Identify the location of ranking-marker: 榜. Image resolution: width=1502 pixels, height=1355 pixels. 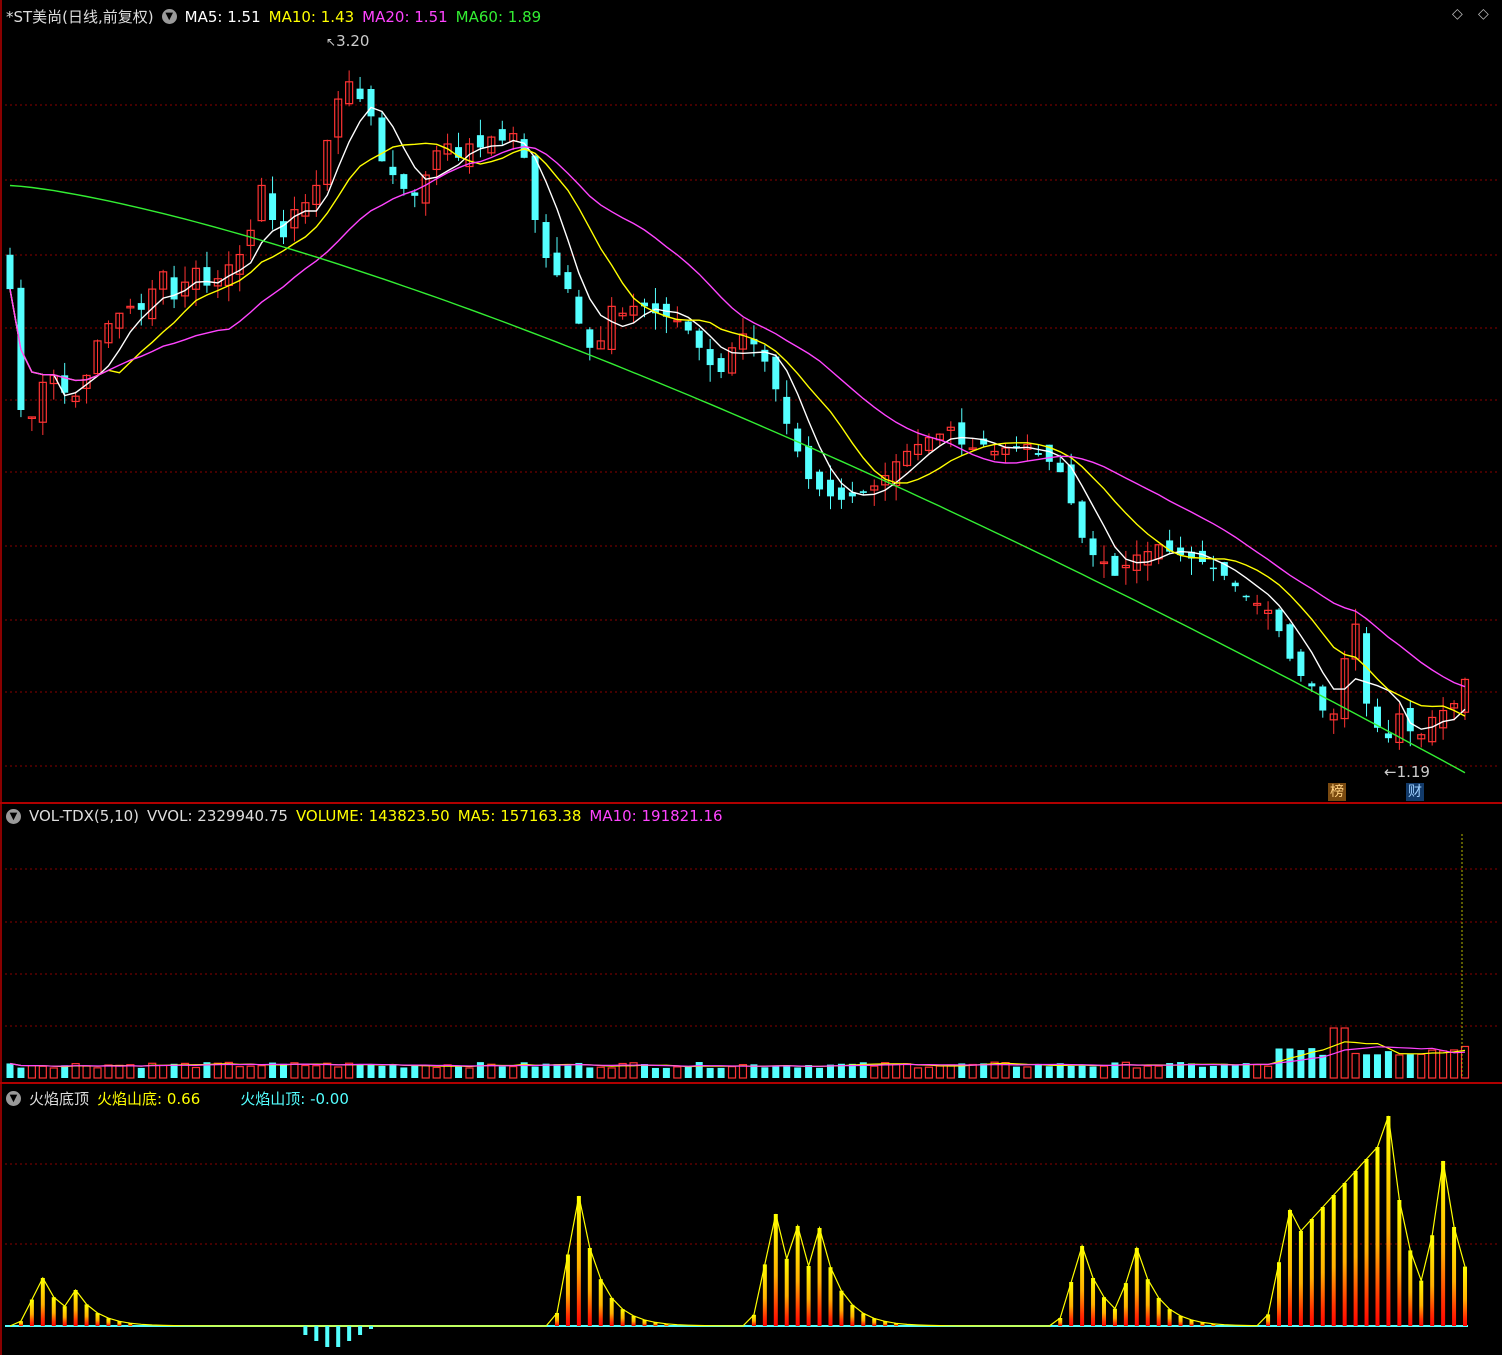
(1337, 792).